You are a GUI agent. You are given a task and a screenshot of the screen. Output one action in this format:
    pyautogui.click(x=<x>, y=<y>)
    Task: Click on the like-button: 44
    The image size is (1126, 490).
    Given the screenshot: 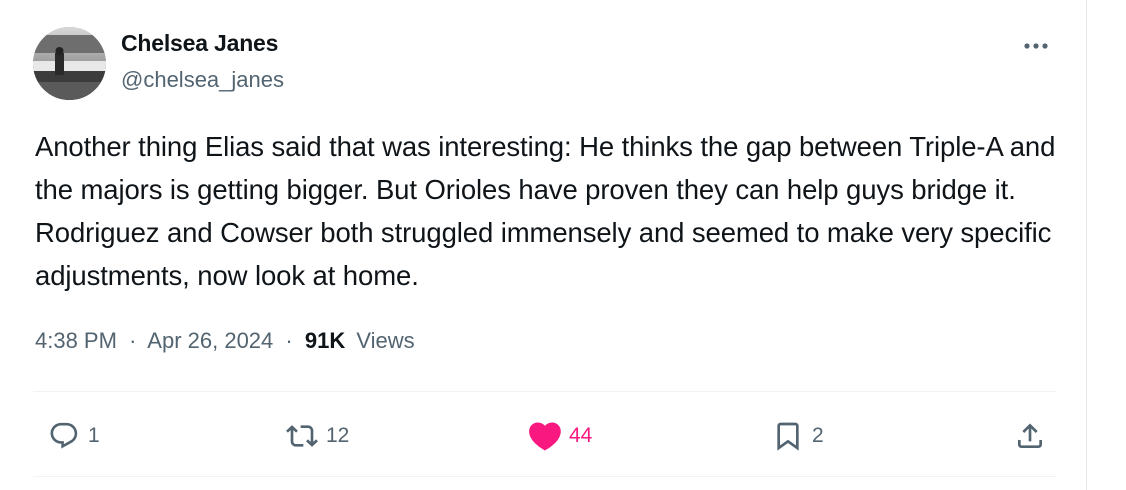 What is the action you would take?
    pyautogui.click(x=558, y=436)
    